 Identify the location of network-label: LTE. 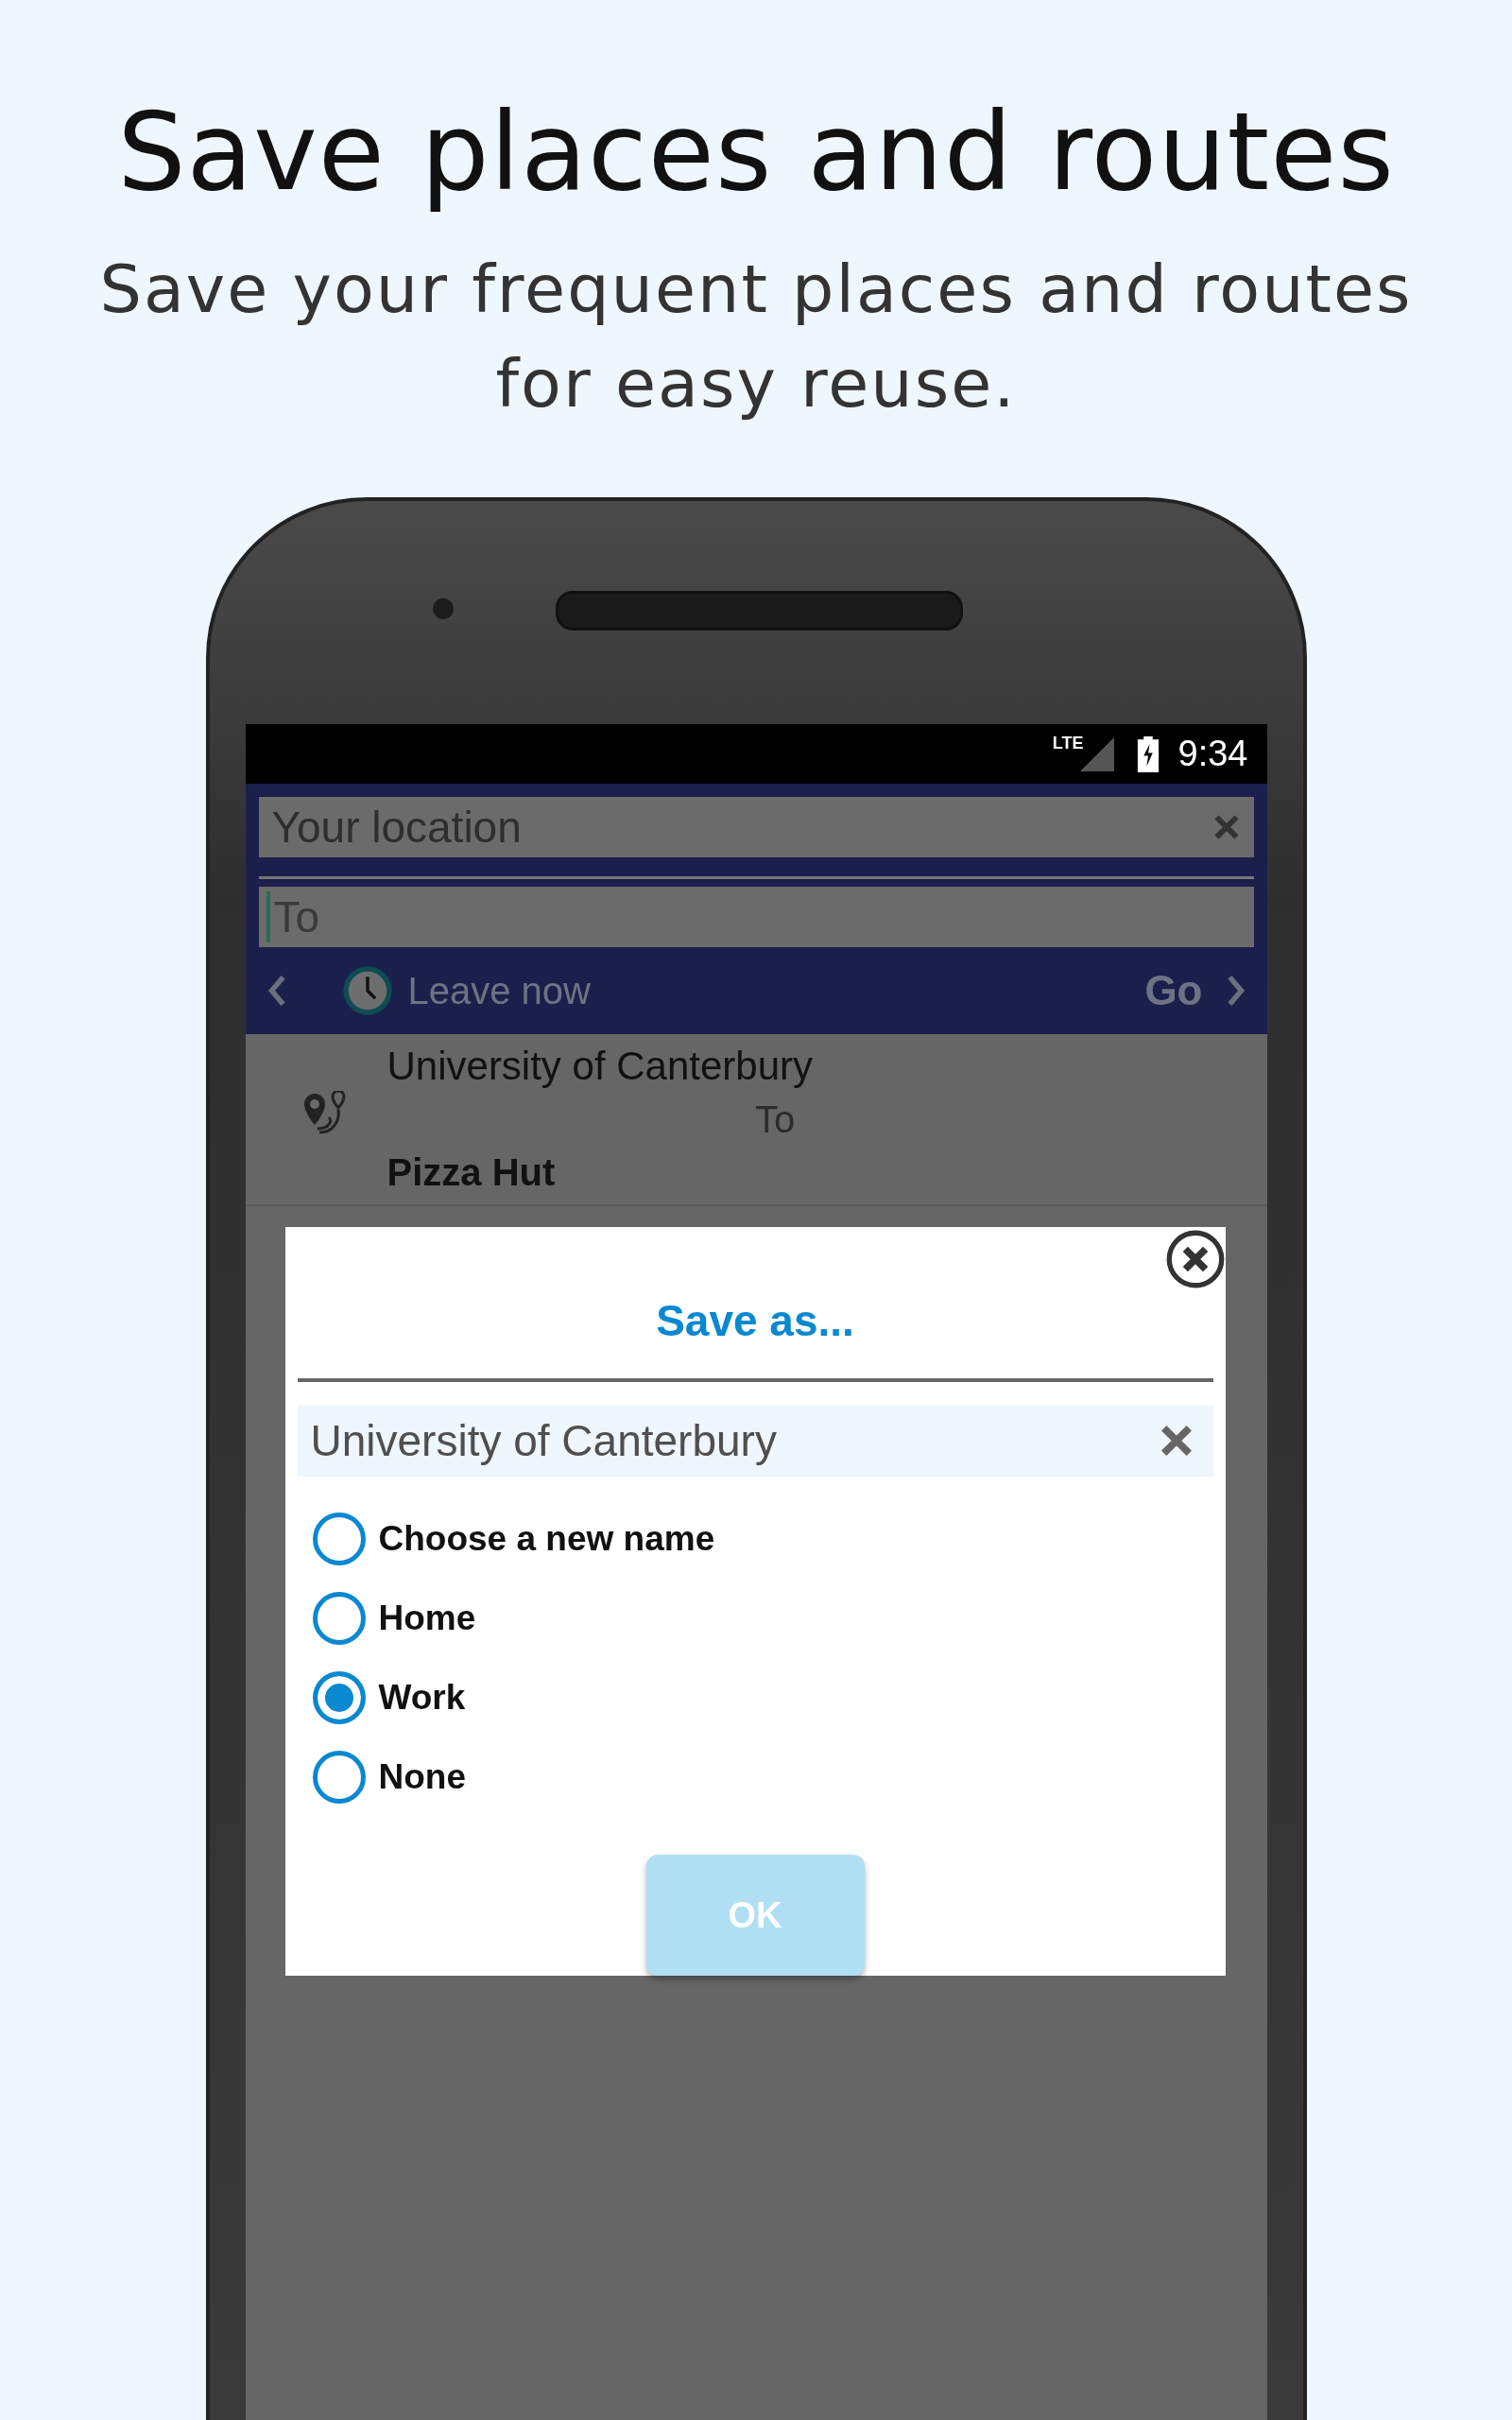
(1068, 743).